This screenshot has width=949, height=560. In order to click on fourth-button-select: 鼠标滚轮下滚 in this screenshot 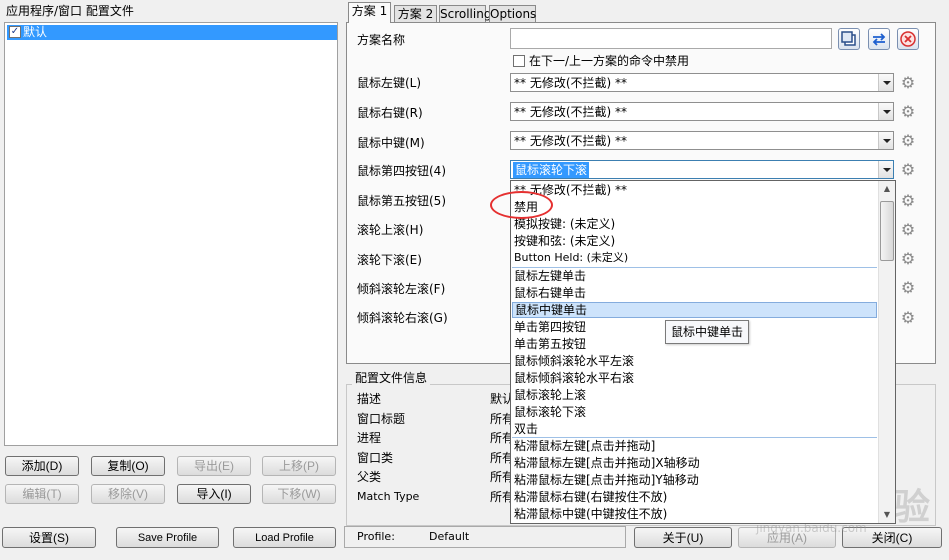, I will do `click(702, 169)`.